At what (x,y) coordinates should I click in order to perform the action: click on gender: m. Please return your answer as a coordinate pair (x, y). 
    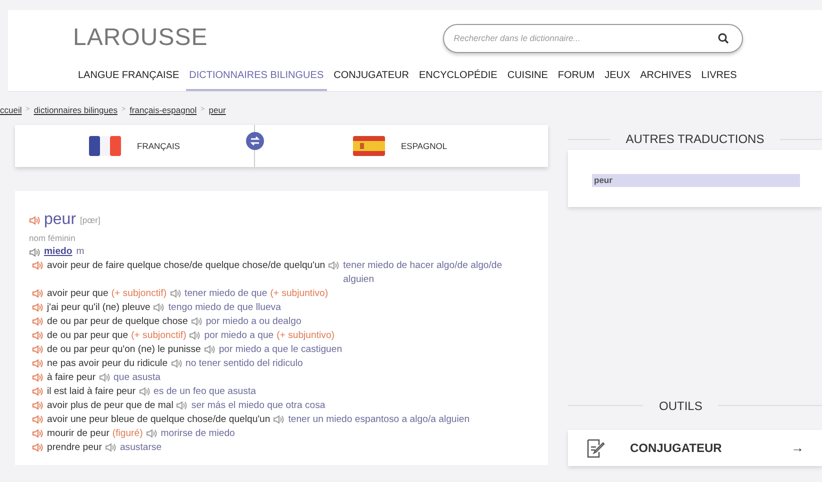
    Looking at the image, I should click on (80, 252).